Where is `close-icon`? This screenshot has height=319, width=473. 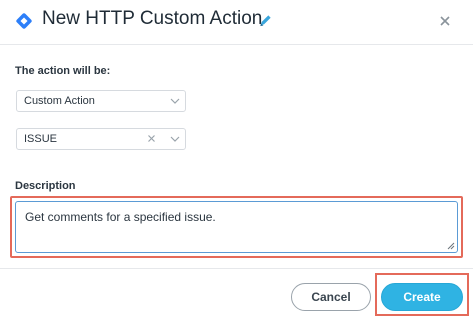
close-icon is located at coordinates (445, 21).